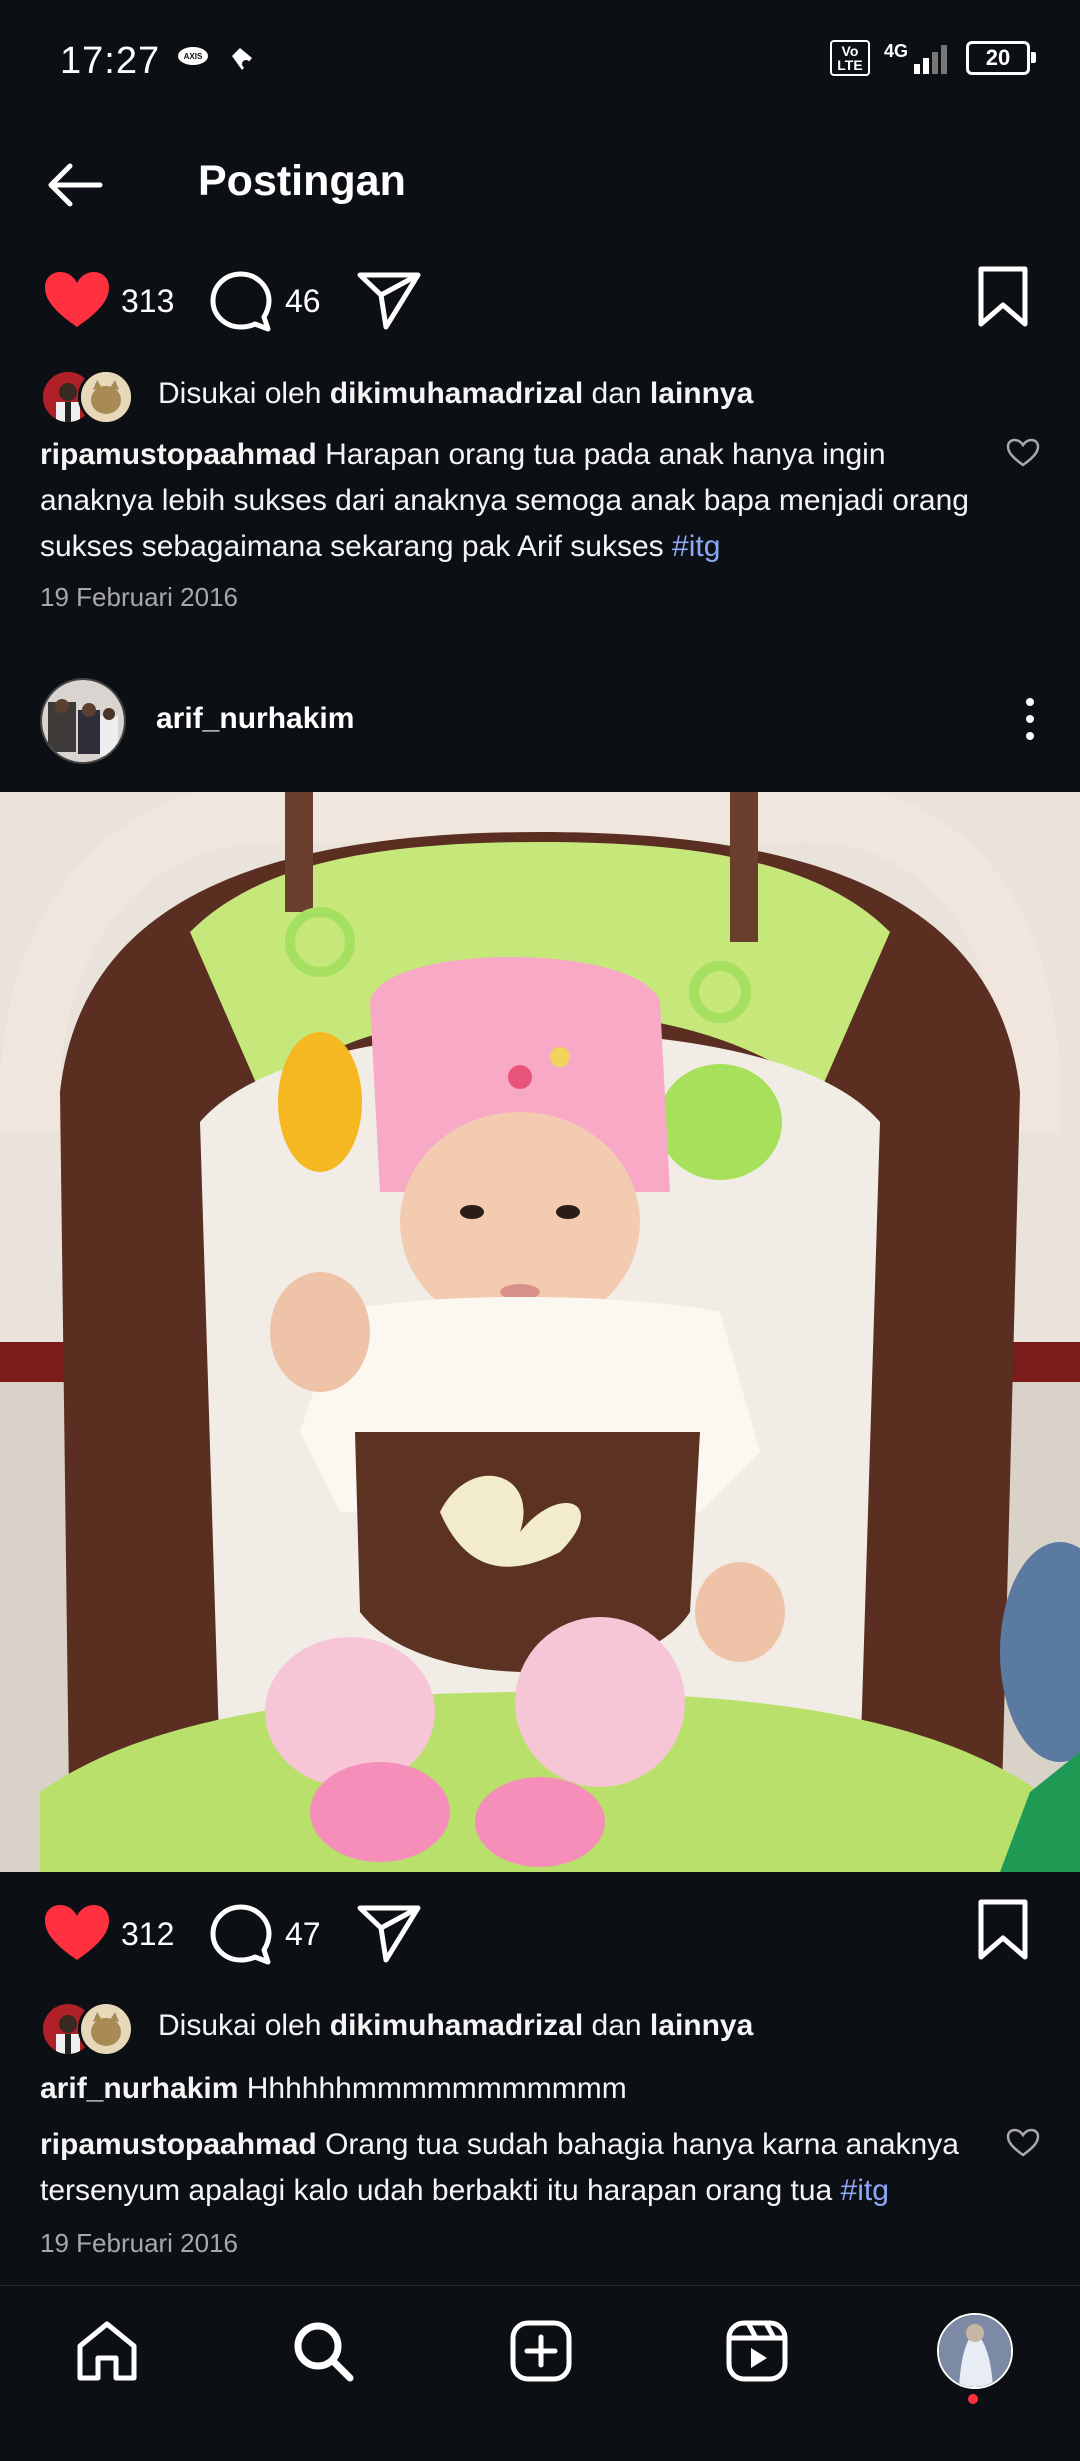  What do you see at coordinates (849, 58) in the screenshot?
I see `volte-icon: Vo LTE` at bounding box center [849, 58].